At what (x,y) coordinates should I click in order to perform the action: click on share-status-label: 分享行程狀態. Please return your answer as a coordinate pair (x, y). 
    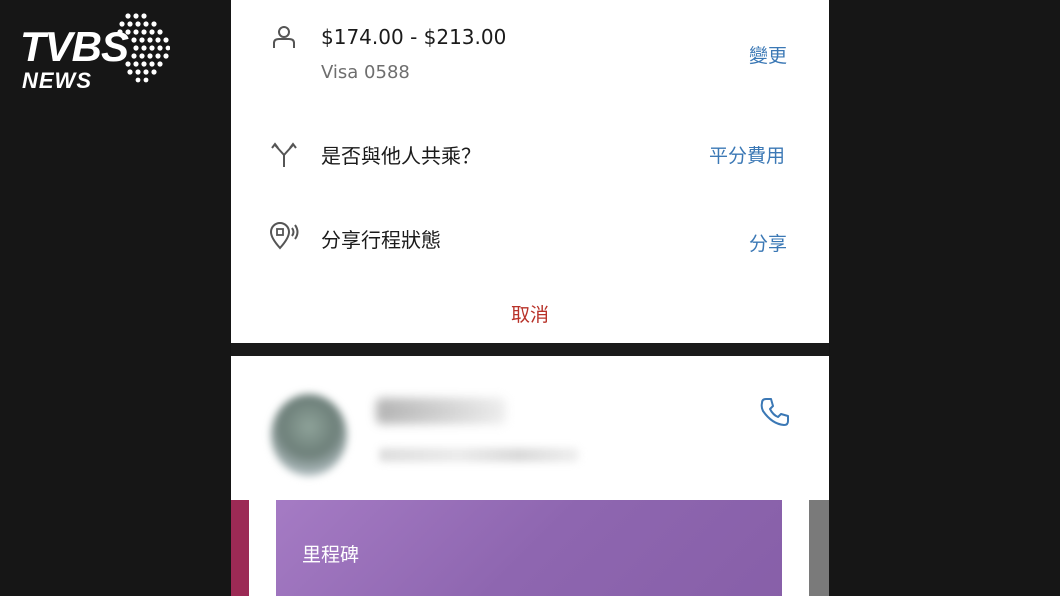
    Looking at the image, I should click on (381, 240).